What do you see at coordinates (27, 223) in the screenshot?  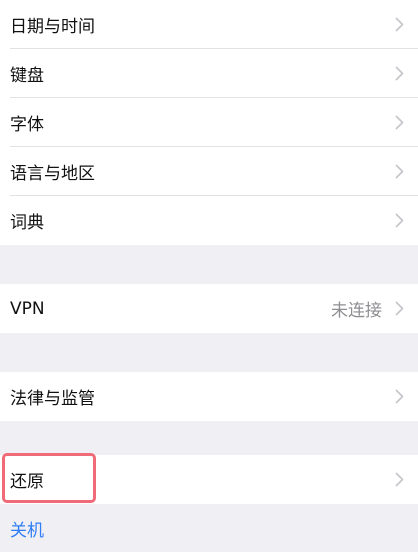 I see `row-label: 词典` at bounding box center [27, 223].